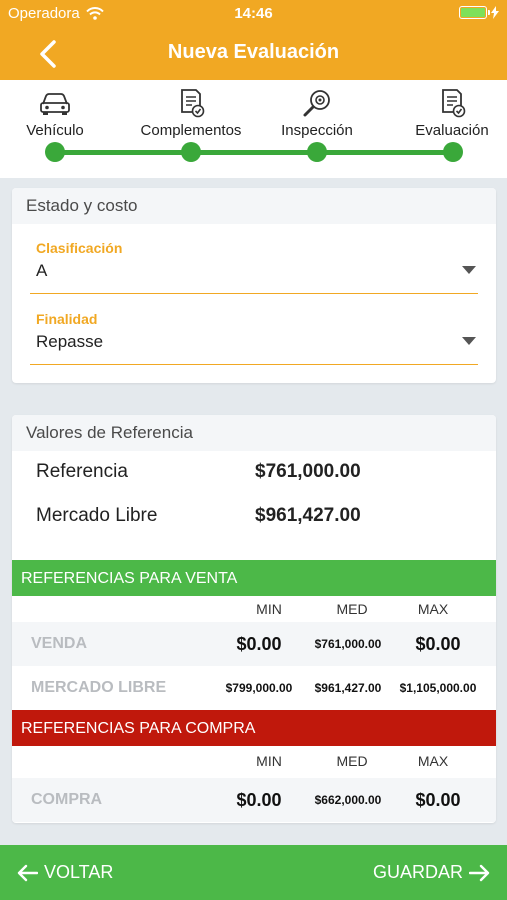  What do you see at coordinates (67, 799) in the screenshot?
I see `row-label: COMPRA` at bounding box center [67, 799].